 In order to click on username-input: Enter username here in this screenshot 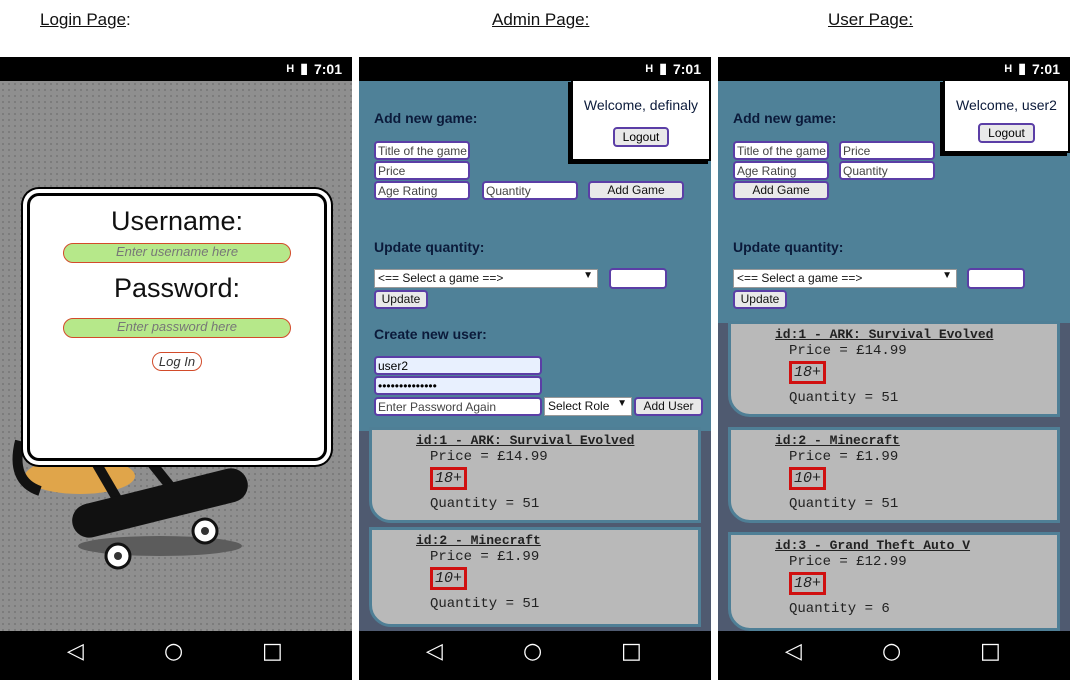, I will do `click(177, 253)`.